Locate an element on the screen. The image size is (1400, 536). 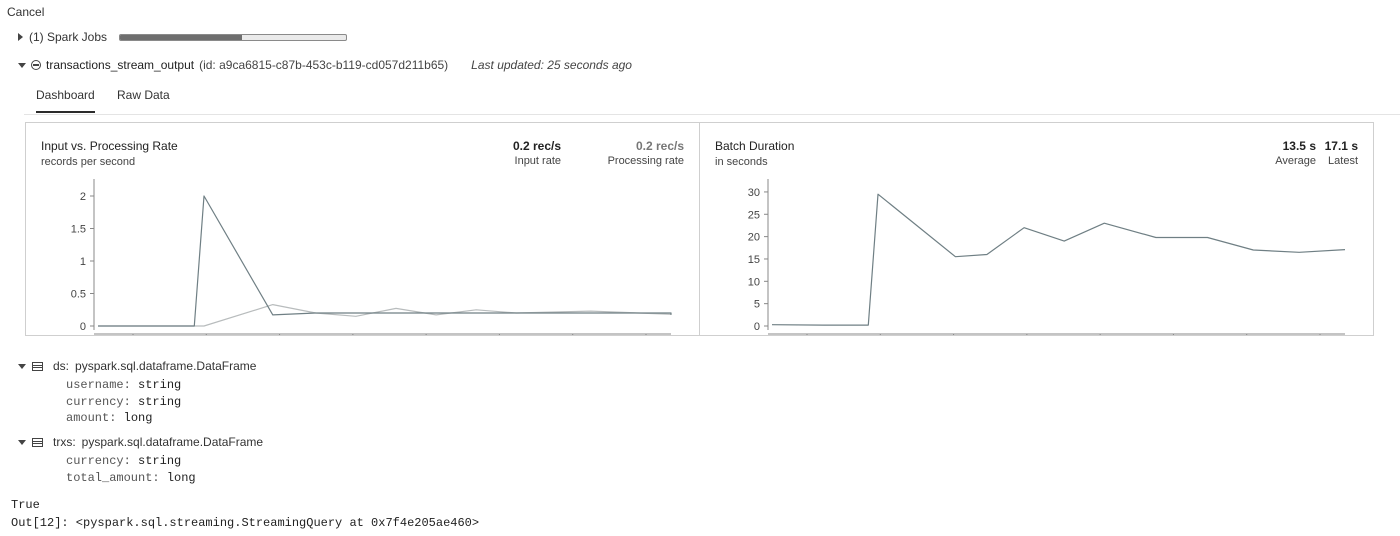
expand-triangle-icon is located at coordinates (20, 37).